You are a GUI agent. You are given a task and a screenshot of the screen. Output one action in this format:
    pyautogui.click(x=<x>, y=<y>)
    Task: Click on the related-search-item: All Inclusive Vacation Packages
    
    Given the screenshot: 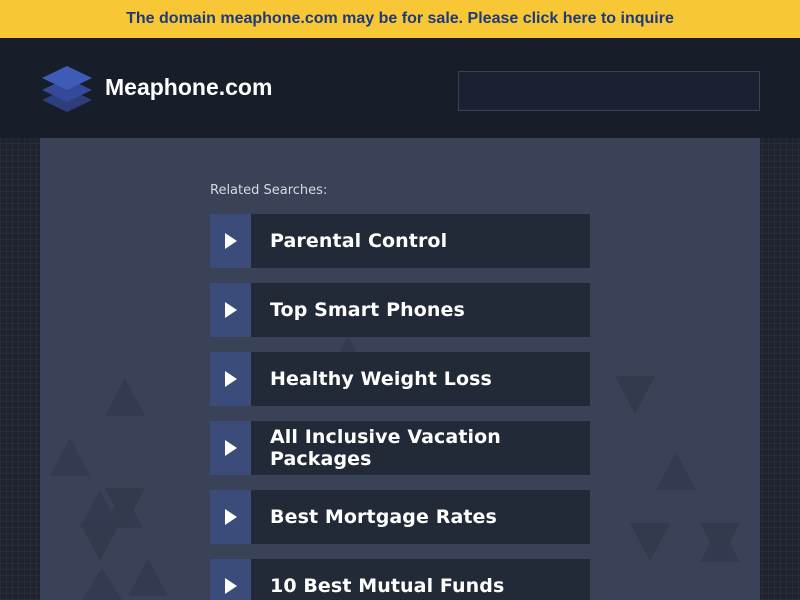 What is the action you would take?
    pyautogui.click(x=400, y=448)
    